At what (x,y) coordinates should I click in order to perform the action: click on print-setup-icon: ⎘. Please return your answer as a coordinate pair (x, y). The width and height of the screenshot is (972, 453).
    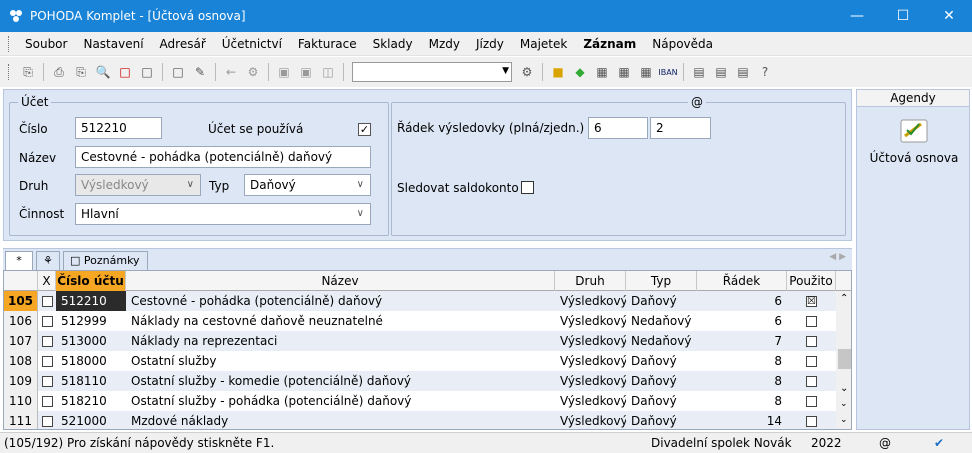
    Looking at the image, I should click on (81, 72).